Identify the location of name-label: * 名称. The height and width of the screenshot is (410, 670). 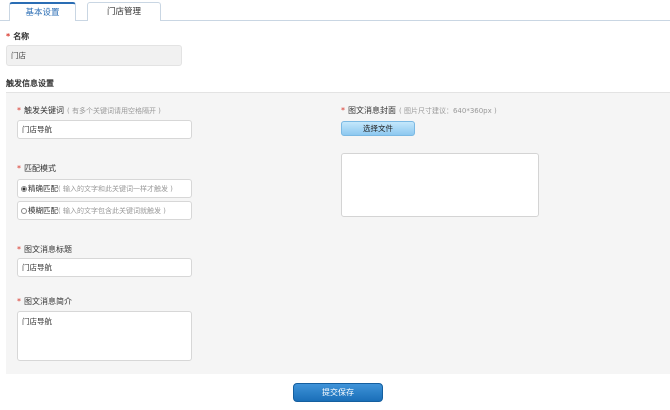
(18, 36).